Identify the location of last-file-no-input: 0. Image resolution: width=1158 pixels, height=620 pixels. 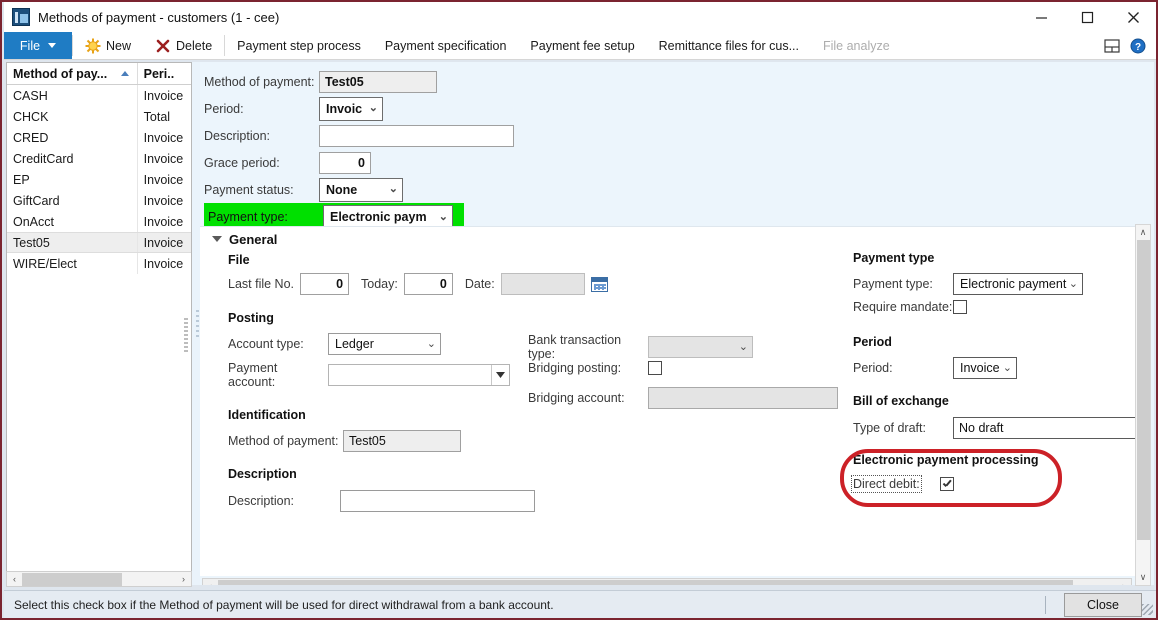
(325, 284).